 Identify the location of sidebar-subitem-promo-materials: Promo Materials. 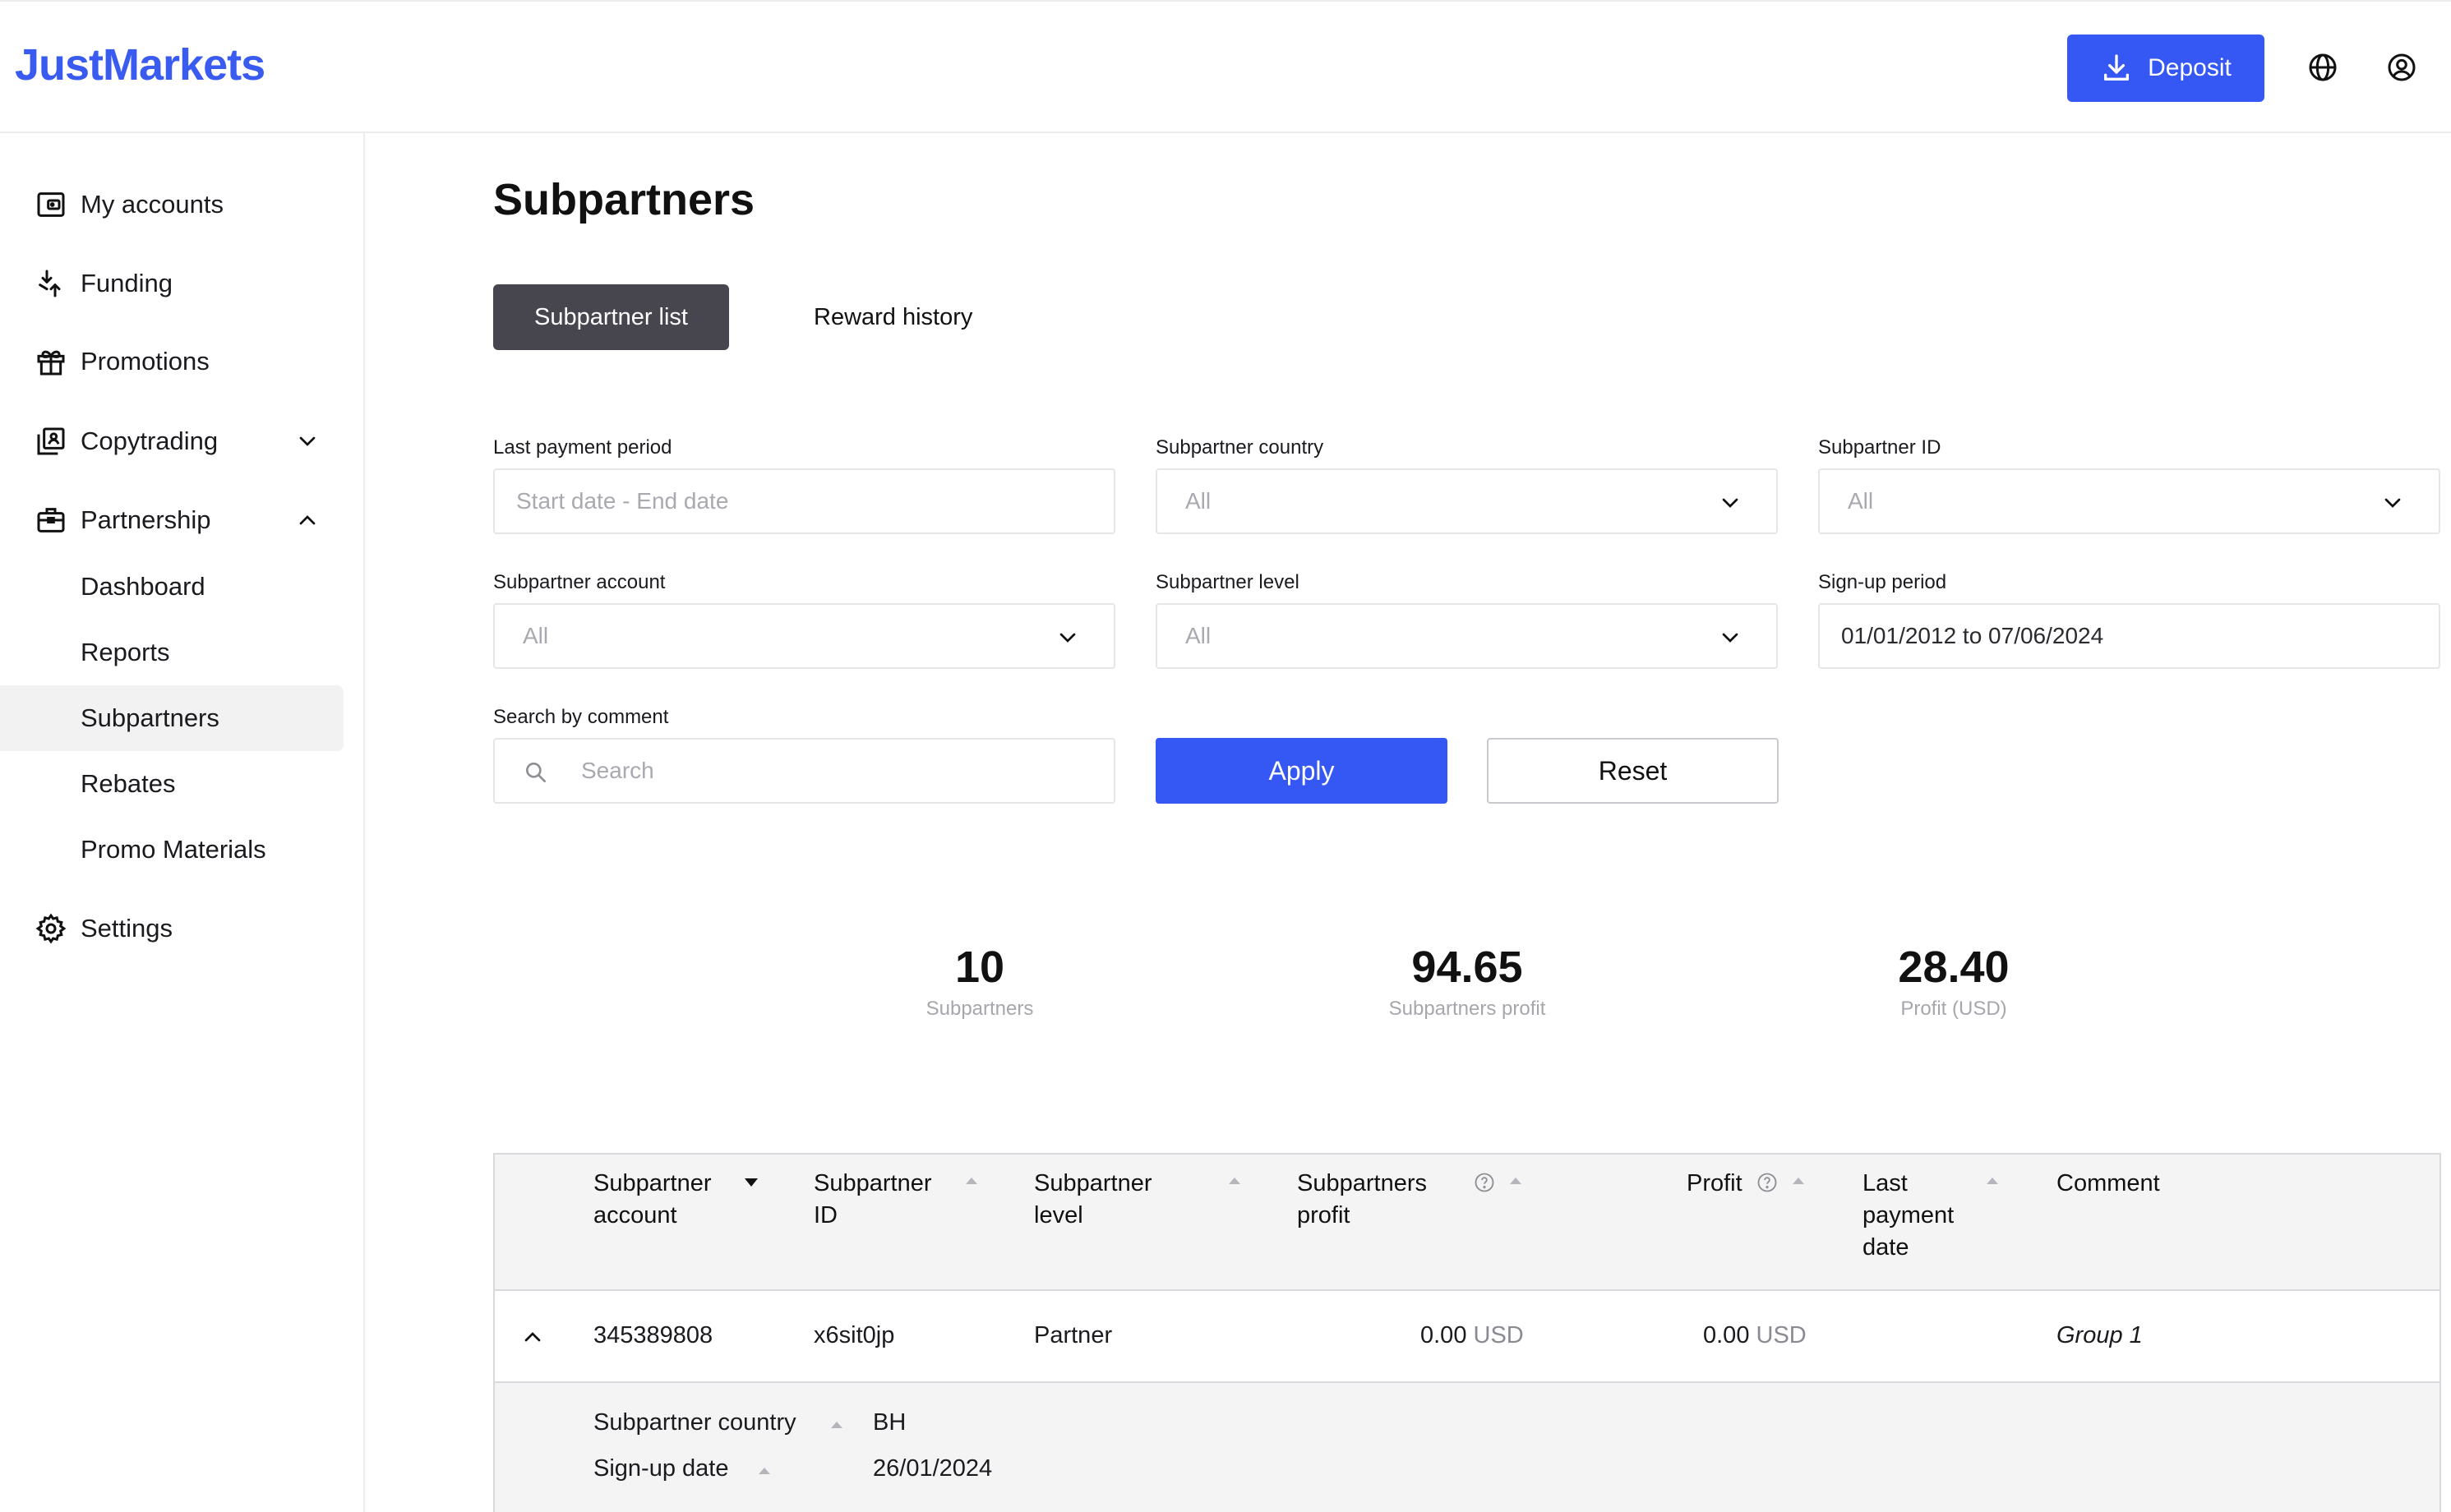
(172, 850).